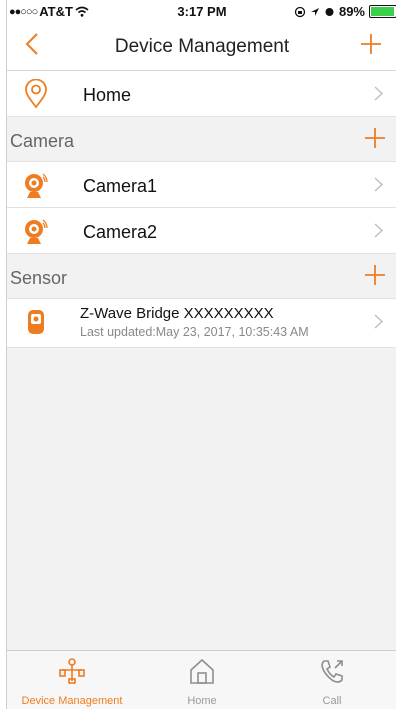  What do you see at coordinates (201, 11) in the screenshot?
I see `status-bar: ●●○○○ AT&T 3:17 PM 89%` at bounding box center [201, 11].